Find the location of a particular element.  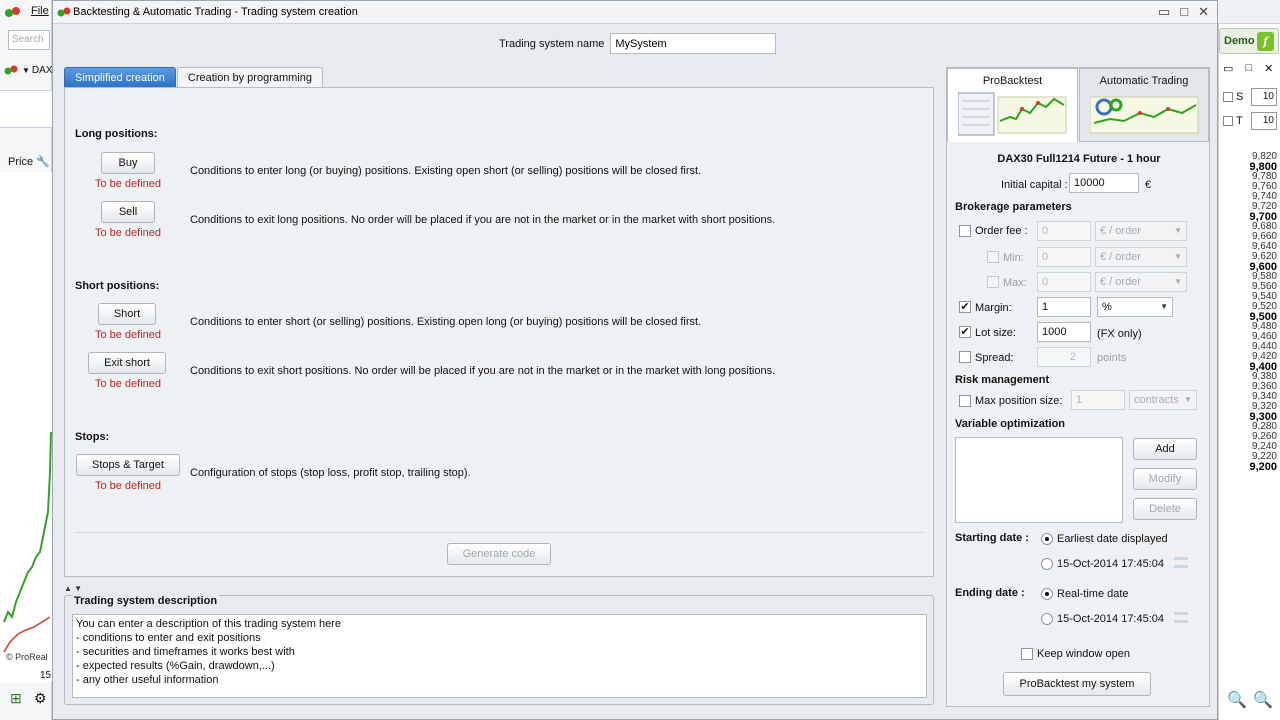

tab-simplified-creation: Simplified creation is located at coordinates (120, 77).